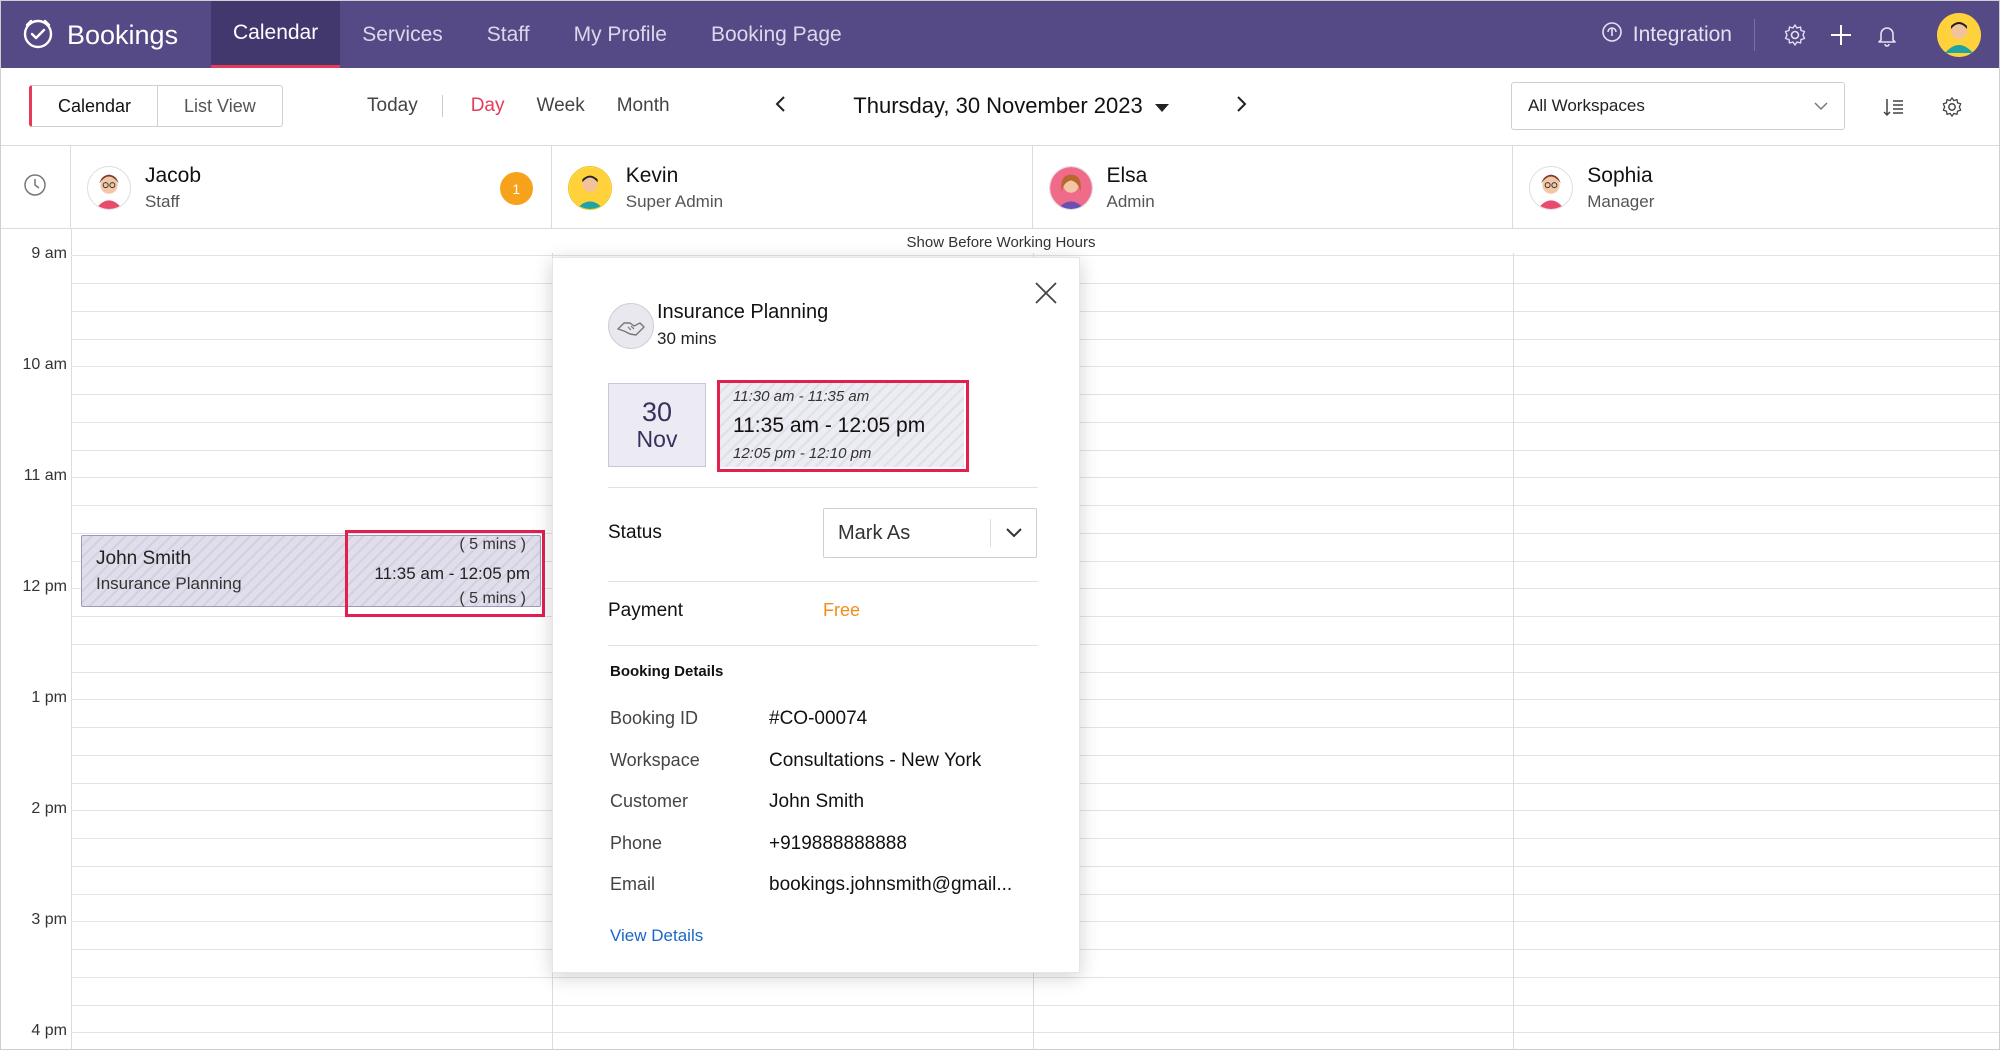 The image size is (2000, 1050). I want to click on close-icon, so click(1046, 293).